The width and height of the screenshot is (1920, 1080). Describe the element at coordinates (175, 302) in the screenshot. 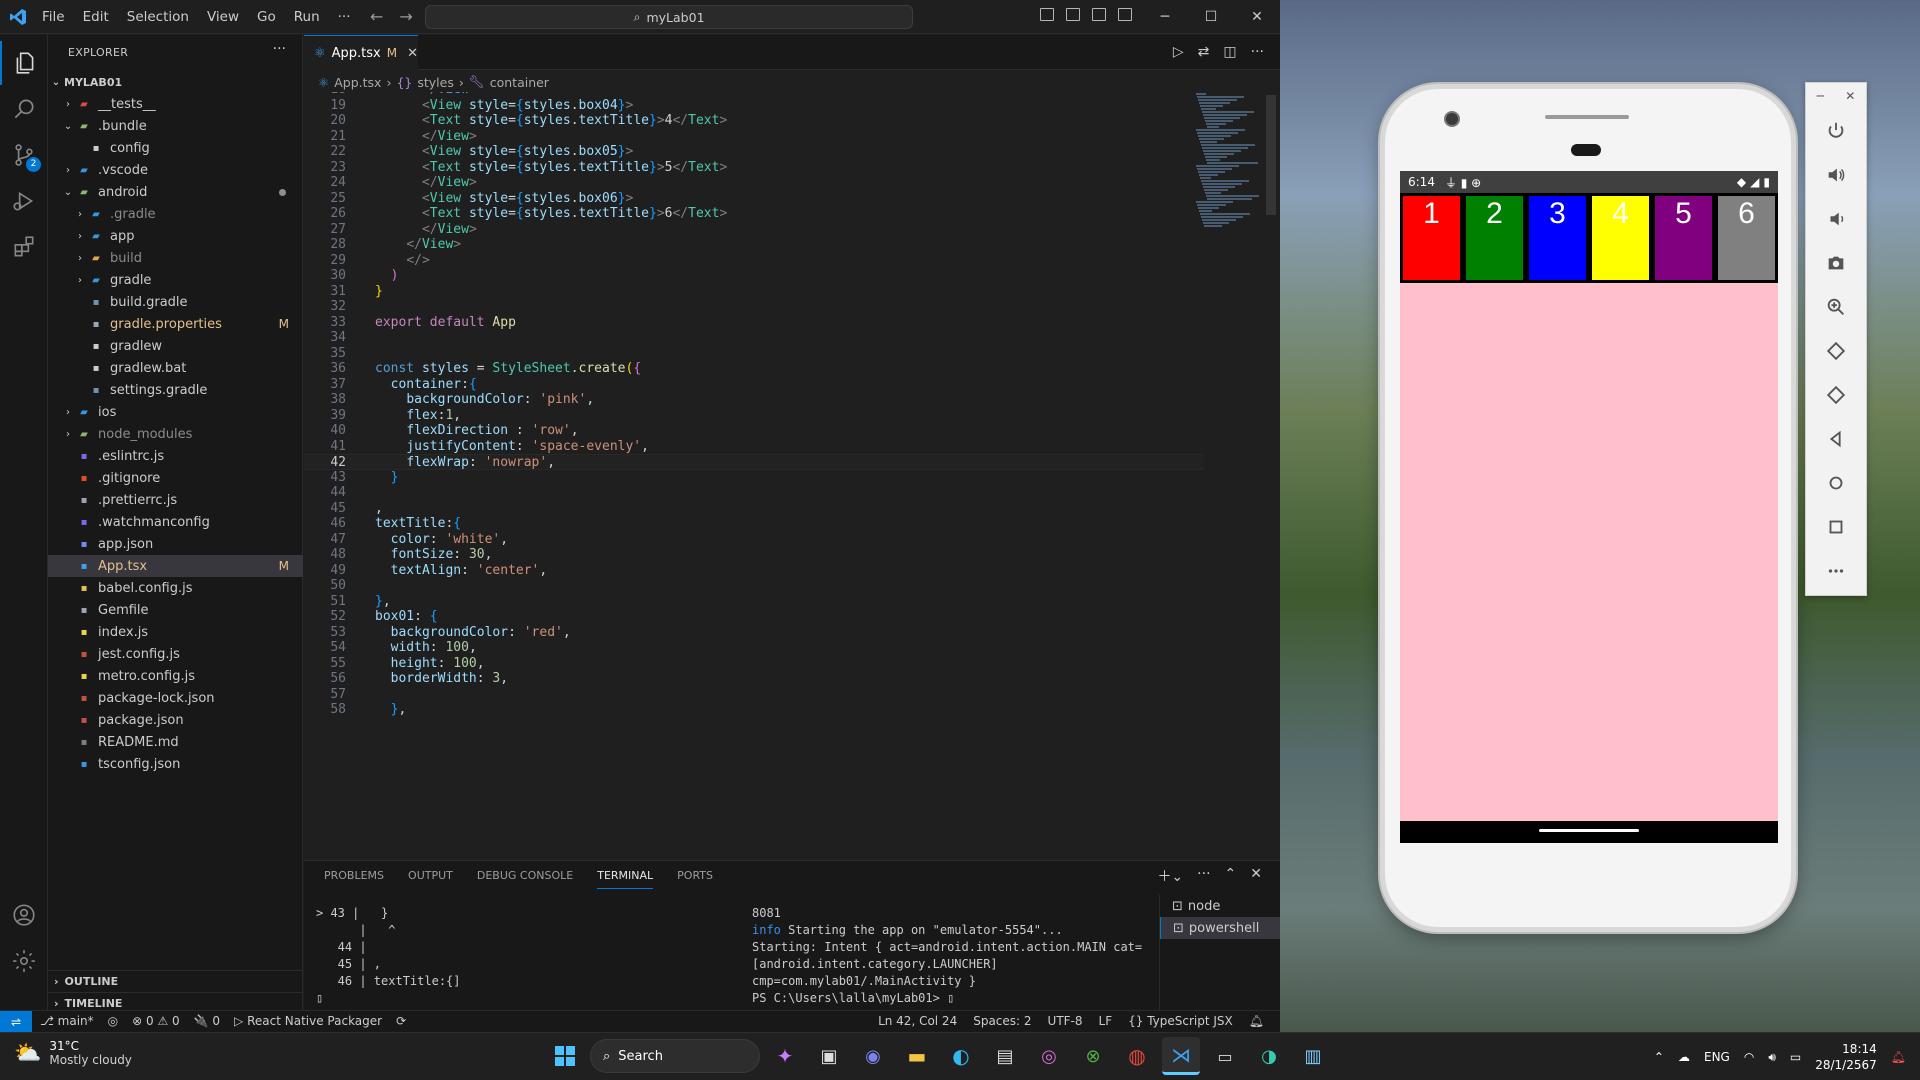

I see `file-item: ▪ build.gradle` at that location.